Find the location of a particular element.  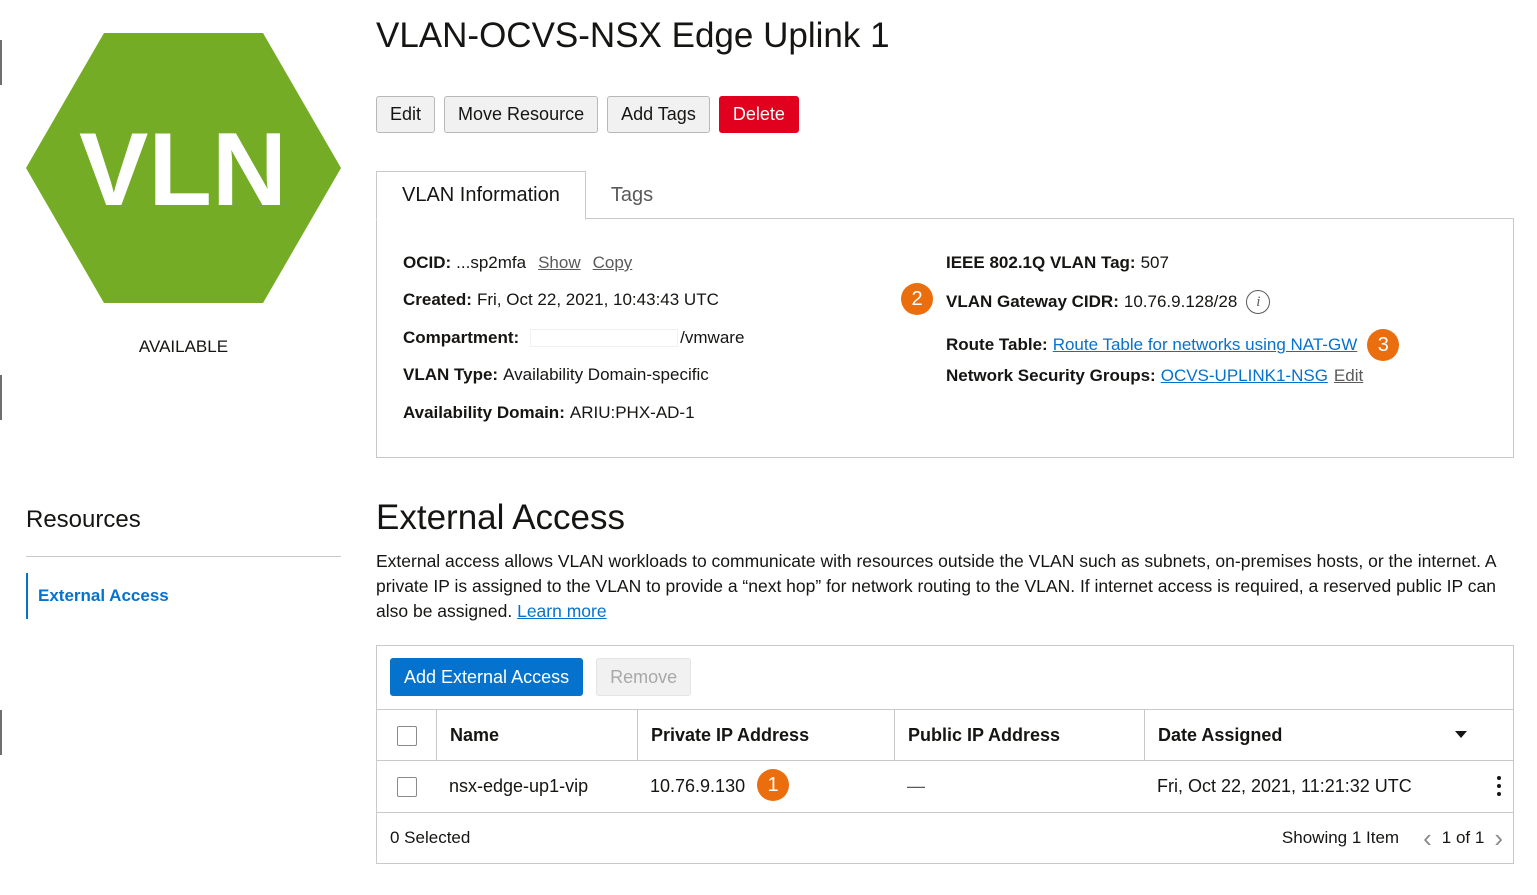

page-title: VLAN-OCVS-NSX Edge Uplink 1 is located at coordinates (633, 35).